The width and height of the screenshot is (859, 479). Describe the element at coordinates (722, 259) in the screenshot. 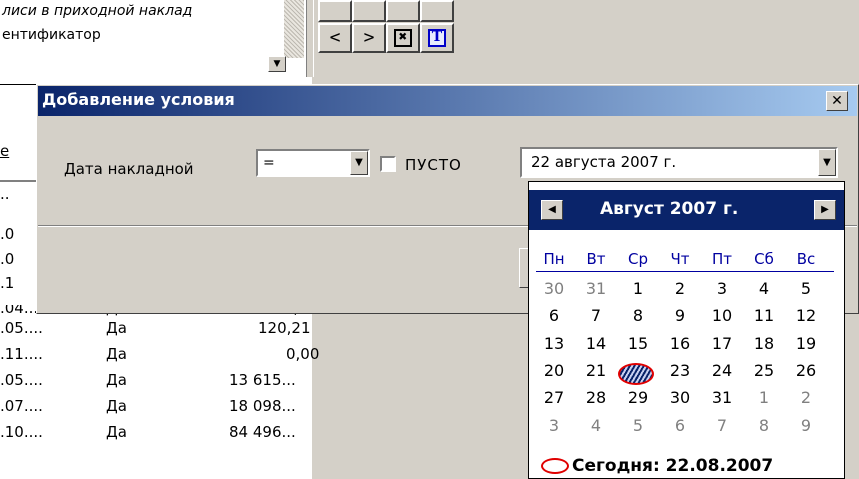

I see `weekday-label: Пт` at that location.